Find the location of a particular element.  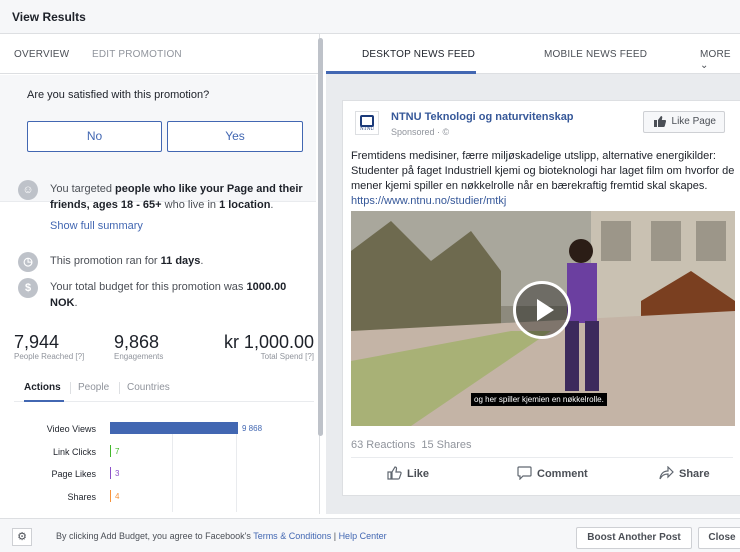

ntnu-logo-icon is located at coordinates (367, 121).